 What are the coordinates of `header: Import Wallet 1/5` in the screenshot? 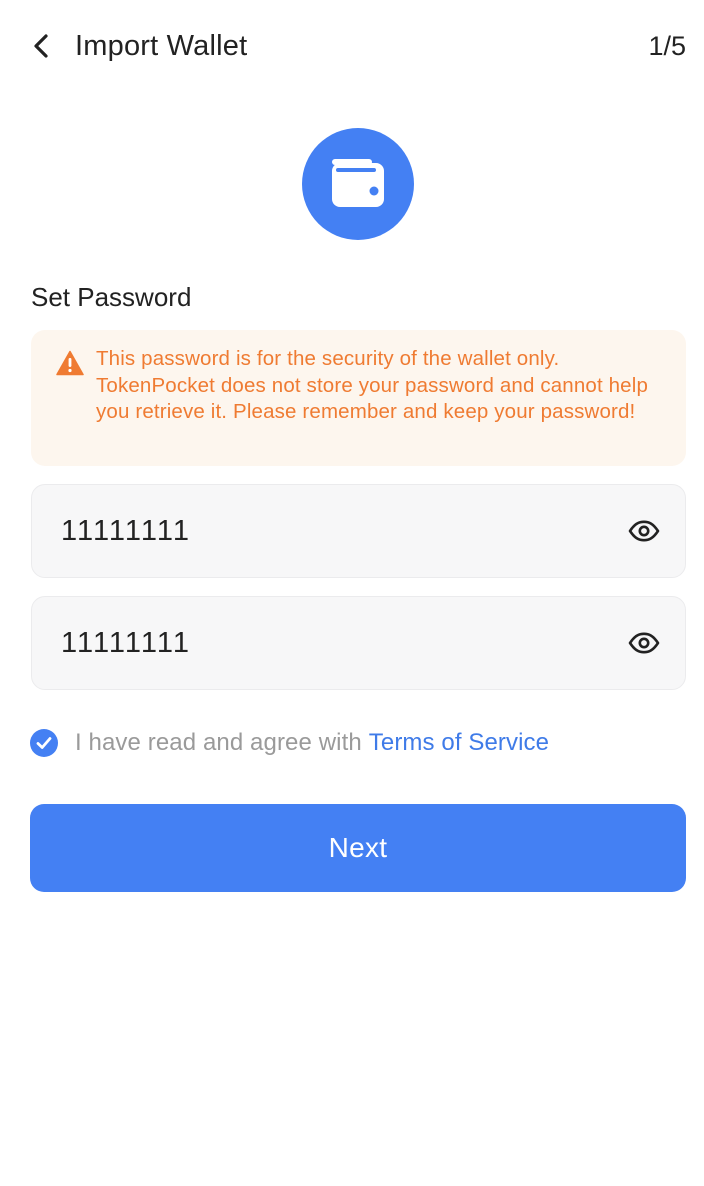 It's located at (352, 47).